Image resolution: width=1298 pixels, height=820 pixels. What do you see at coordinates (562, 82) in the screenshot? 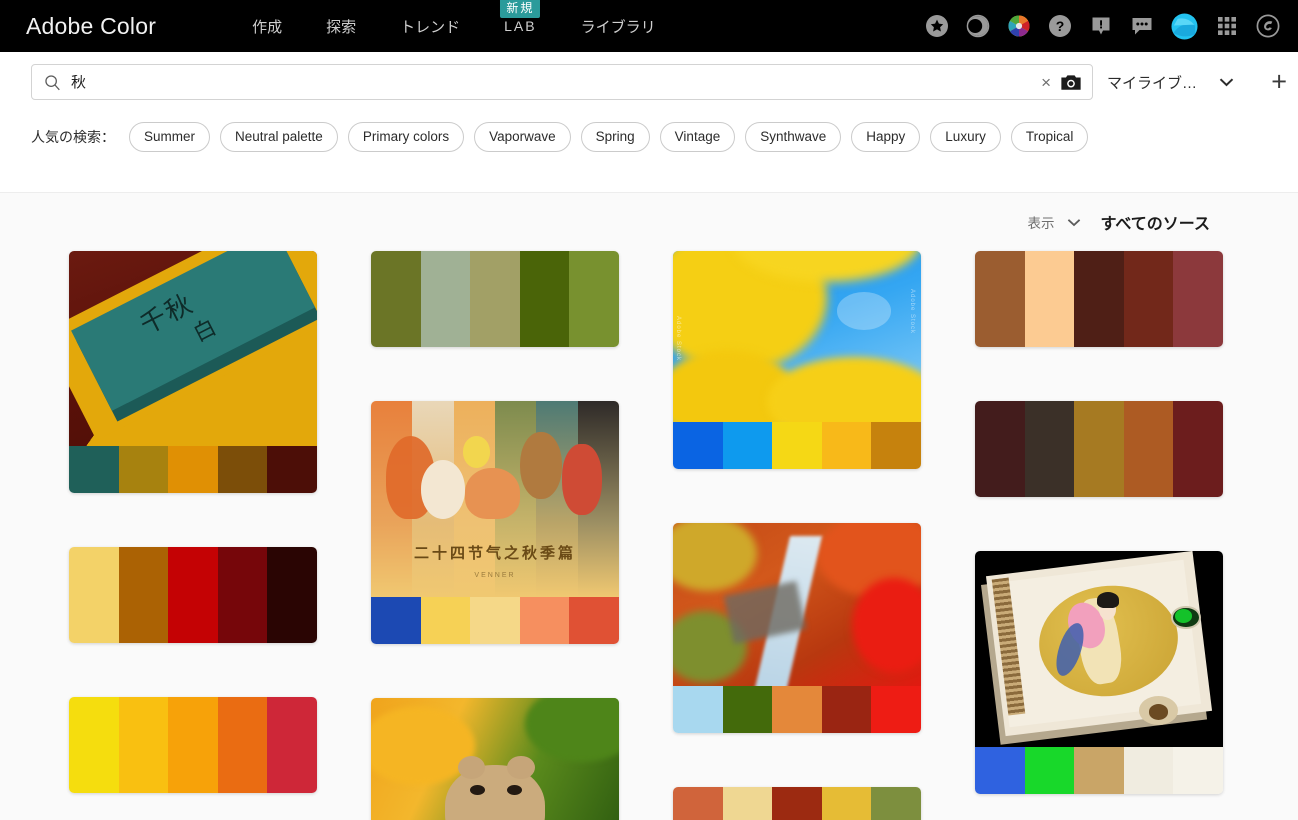
I see `search-input: 秋 ×` at bounding box center [562, 82].